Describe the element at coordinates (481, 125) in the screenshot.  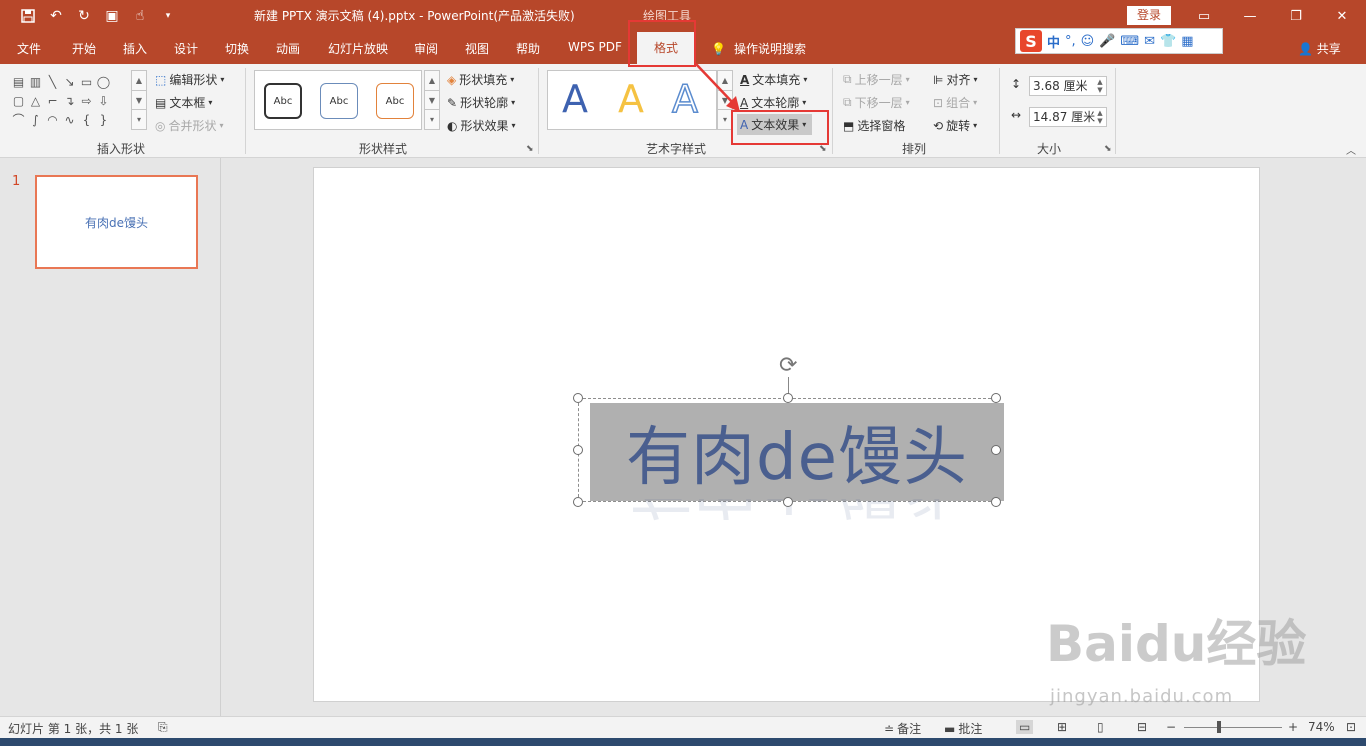
I see `shape-effects-button: ◐ 形状效果 ▾` at that location.